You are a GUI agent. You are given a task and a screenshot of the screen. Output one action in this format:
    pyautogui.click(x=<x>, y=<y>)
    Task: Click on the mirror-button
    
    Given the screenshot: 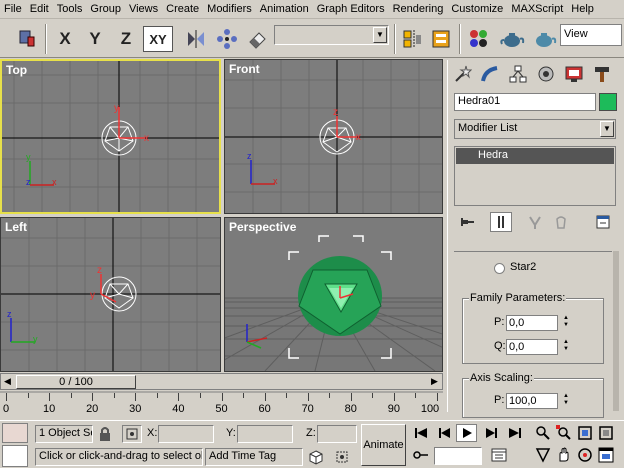 What is the action you would take?
    pyautogui.click(x=196, y=39)
    